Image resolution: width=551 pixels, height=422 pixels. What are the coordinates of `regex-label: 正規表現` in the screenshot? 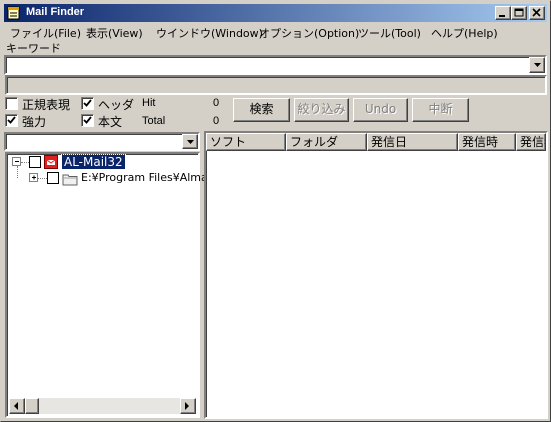 It's located at (46, 105).